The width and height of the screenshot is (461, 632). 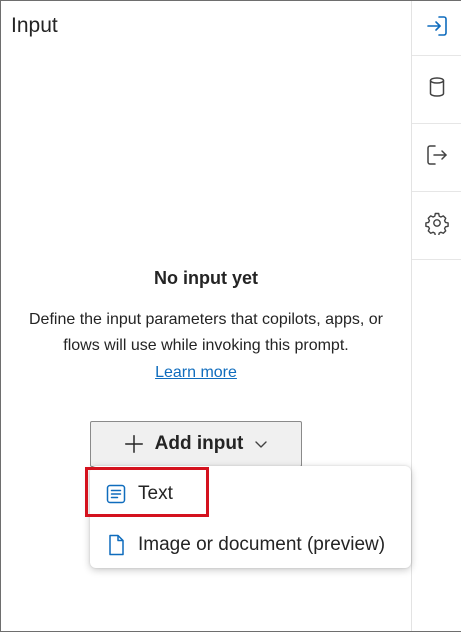 I want to click on menu-item-text: Text, so click(x=250, y=494).